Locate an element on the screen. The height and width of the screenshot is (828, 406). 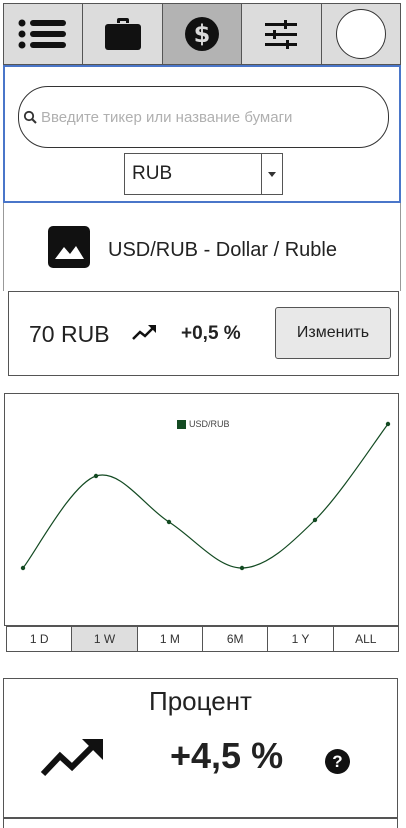
instrument-title: USD/RUB - Dollar / Ruble is located at coordinates (222, 250).